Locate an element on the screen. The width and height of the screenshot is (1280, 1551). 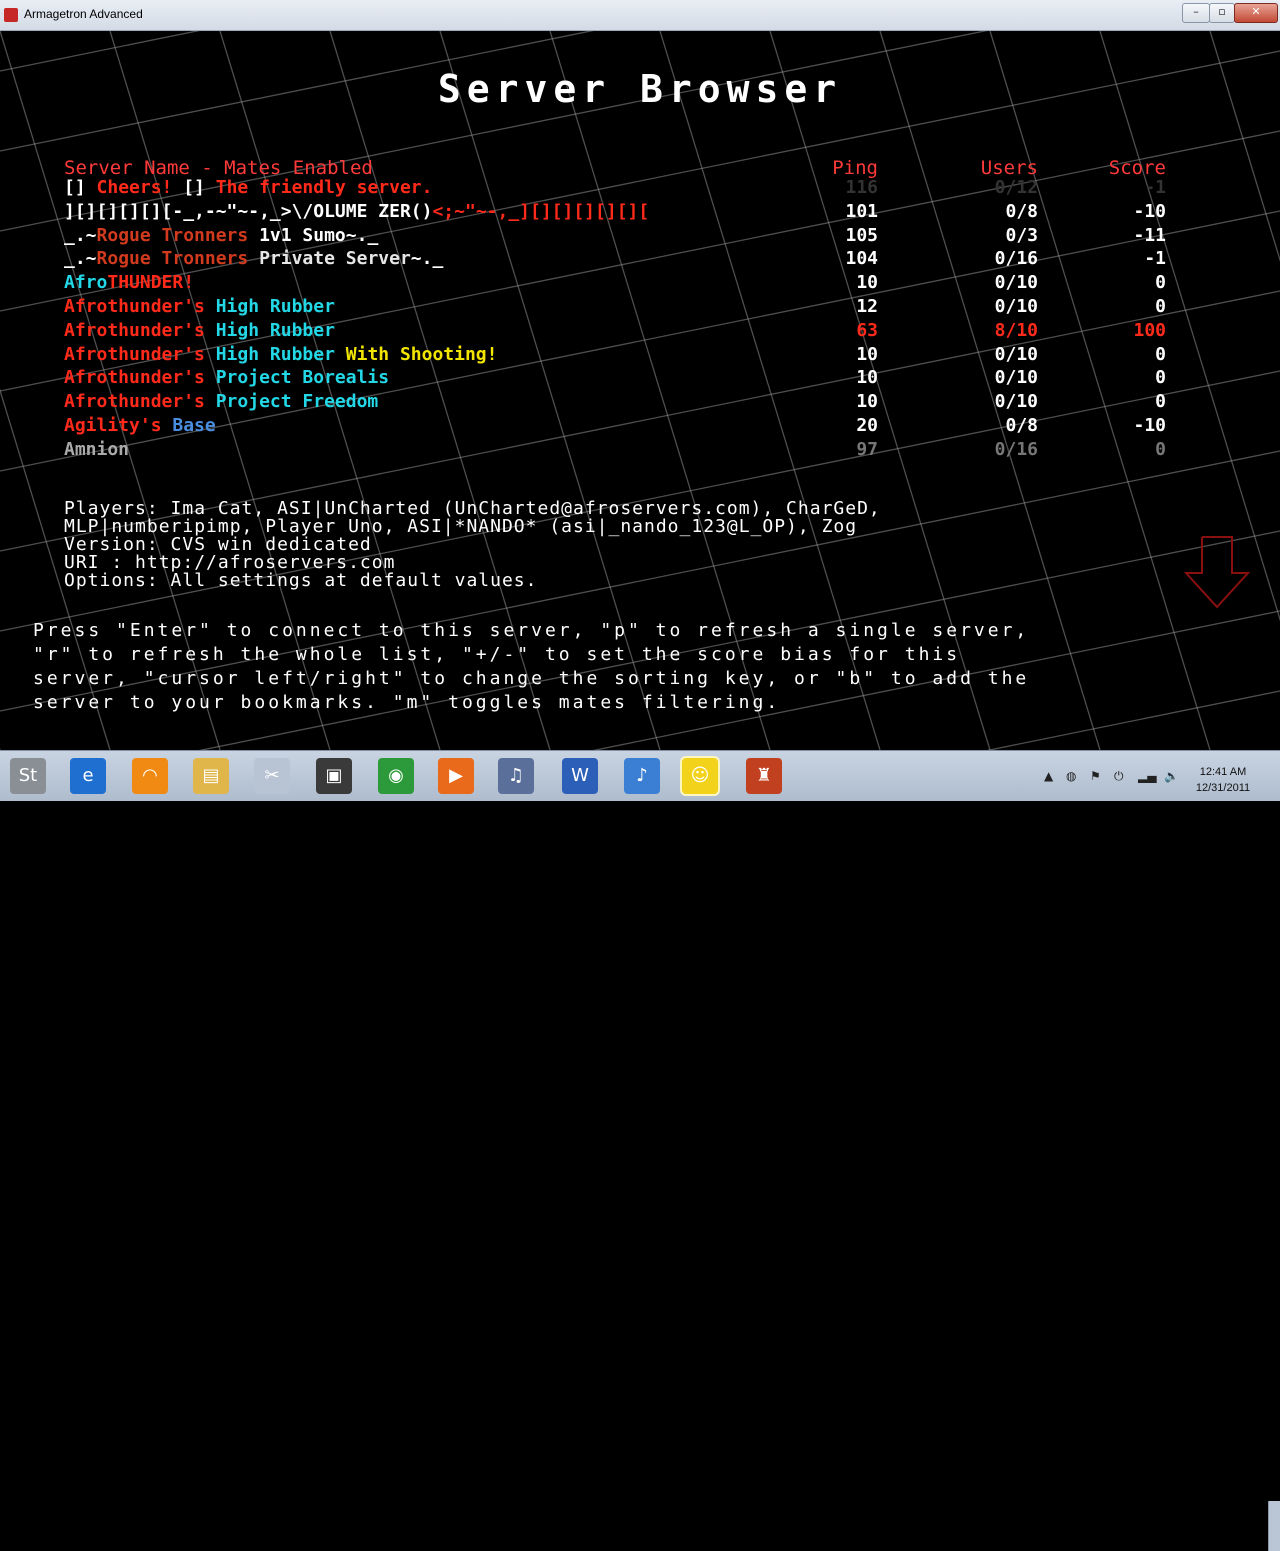
server-name-segment: Cheers! is located at coordinates (140, 187).